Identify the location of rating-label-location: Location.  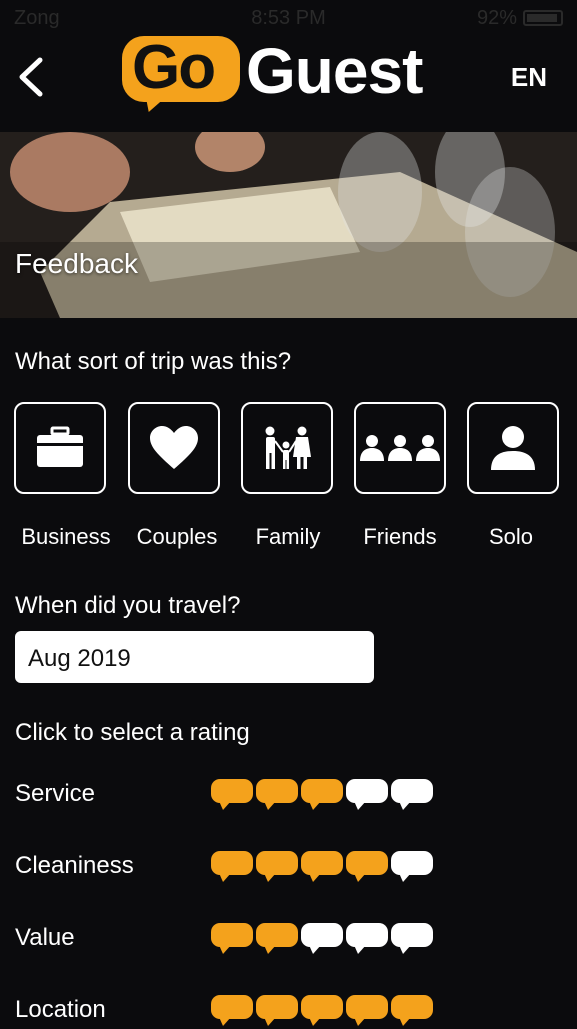
(60, 1009).